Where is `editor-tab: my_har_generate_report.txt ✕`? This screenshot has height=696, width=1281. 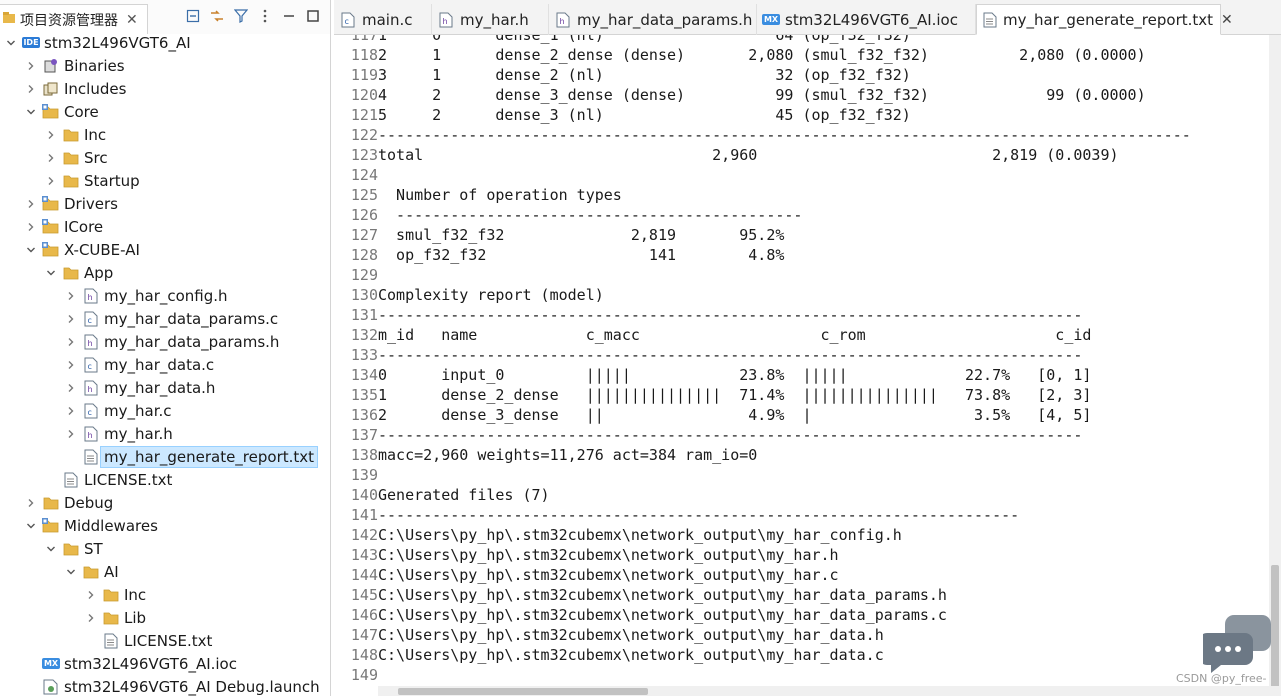
editor-tab: my_har_generate_report.txt ✕ is located at coordinates (1104, 19).